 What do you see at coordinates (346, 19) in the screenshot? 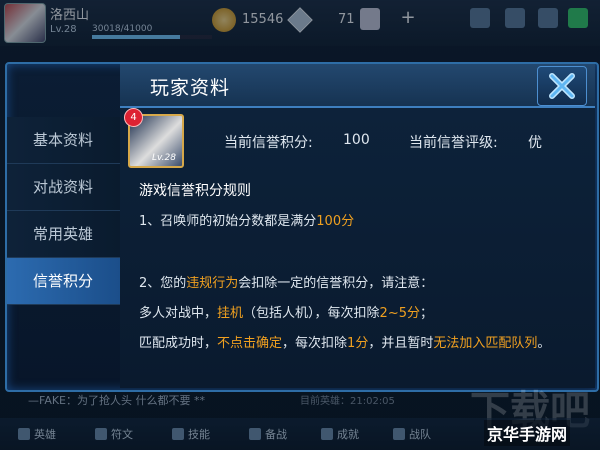
I see `ticket-amount: 71` at bounding box center [346, 19].